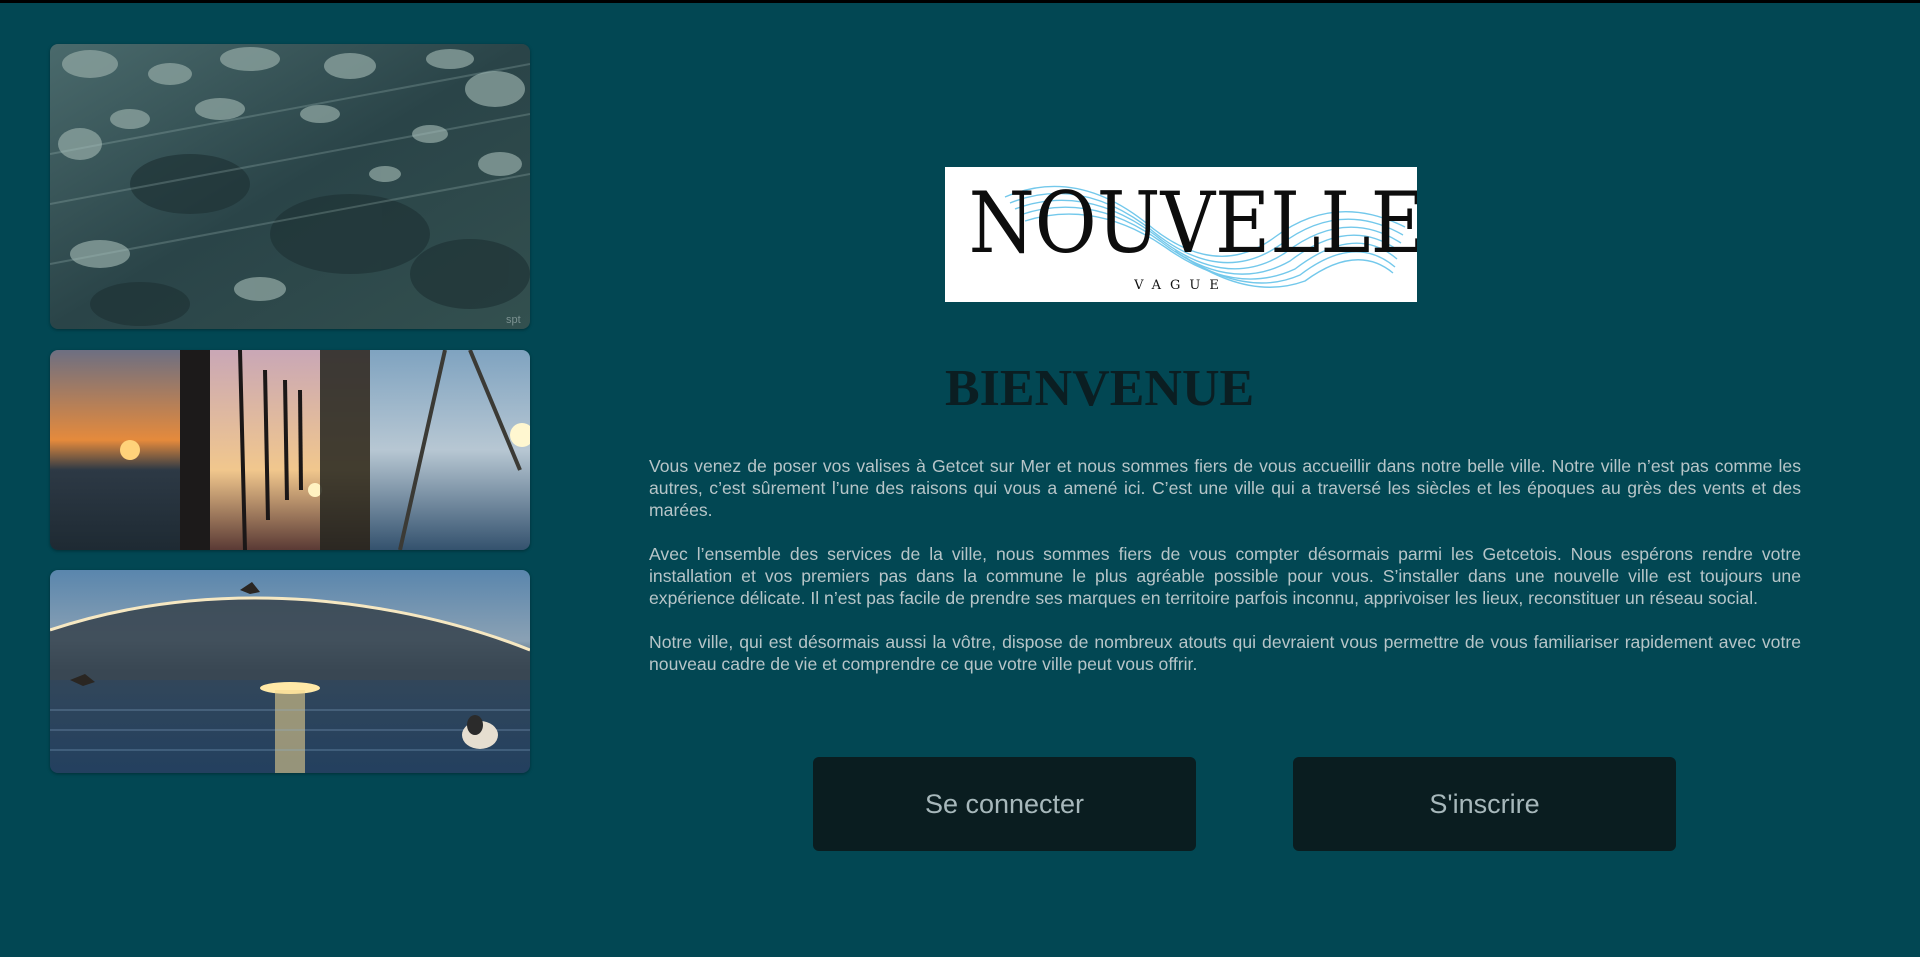  What do you see at coordinates (513, 320) in the screenshot?
I see `svg-text: spt` at bounding box center [513, 320].